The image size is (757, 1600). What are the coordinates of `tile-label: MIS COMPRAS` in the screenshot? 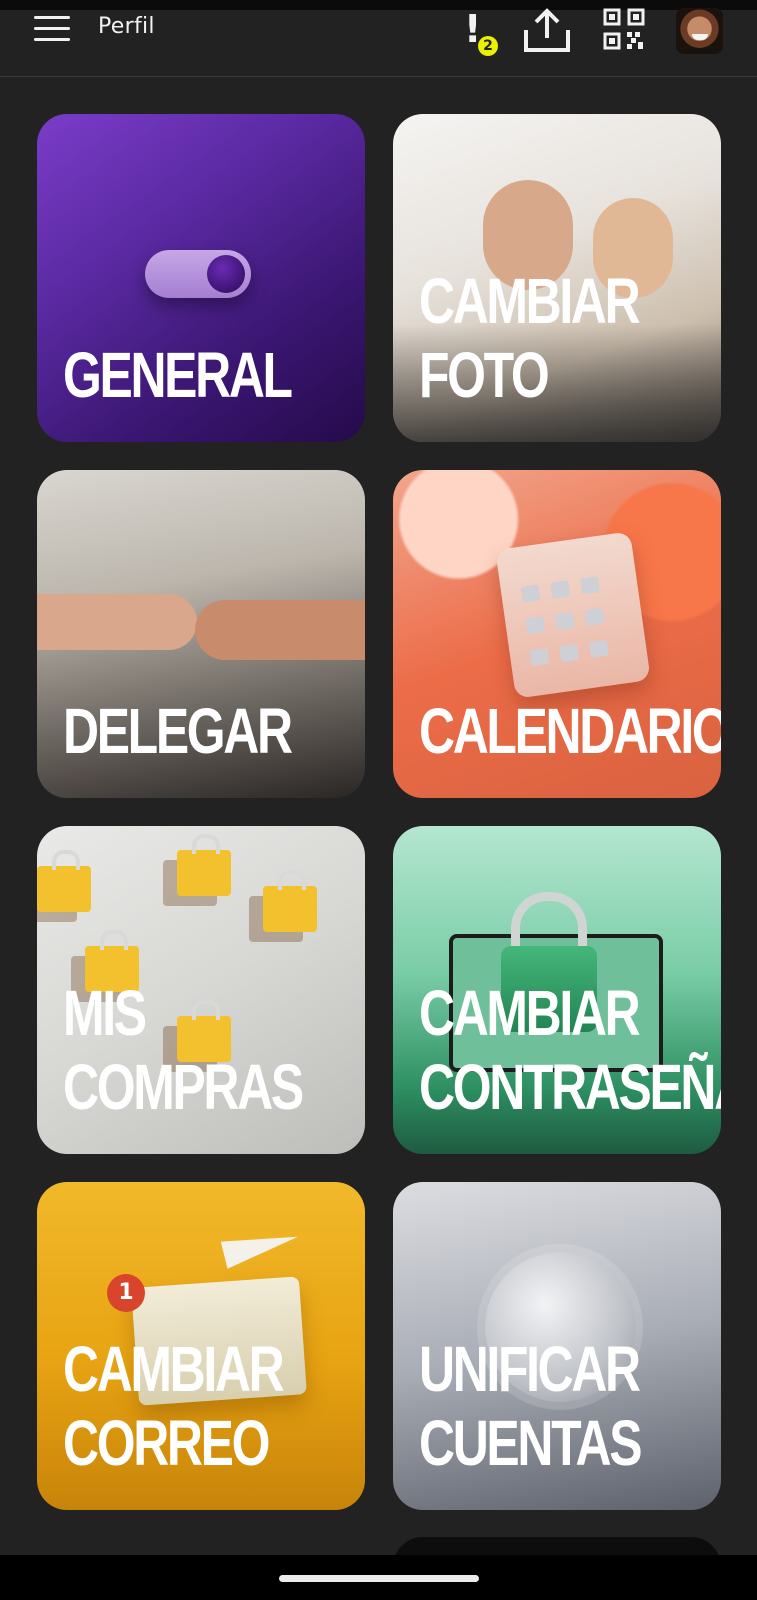 It's located at (183, 1050).